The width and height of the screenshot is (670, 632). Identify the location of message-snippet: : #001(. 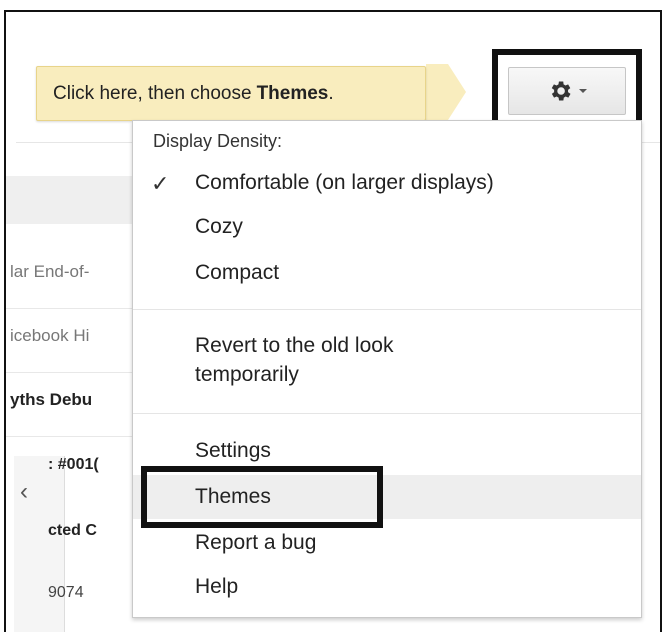
(73, 465).